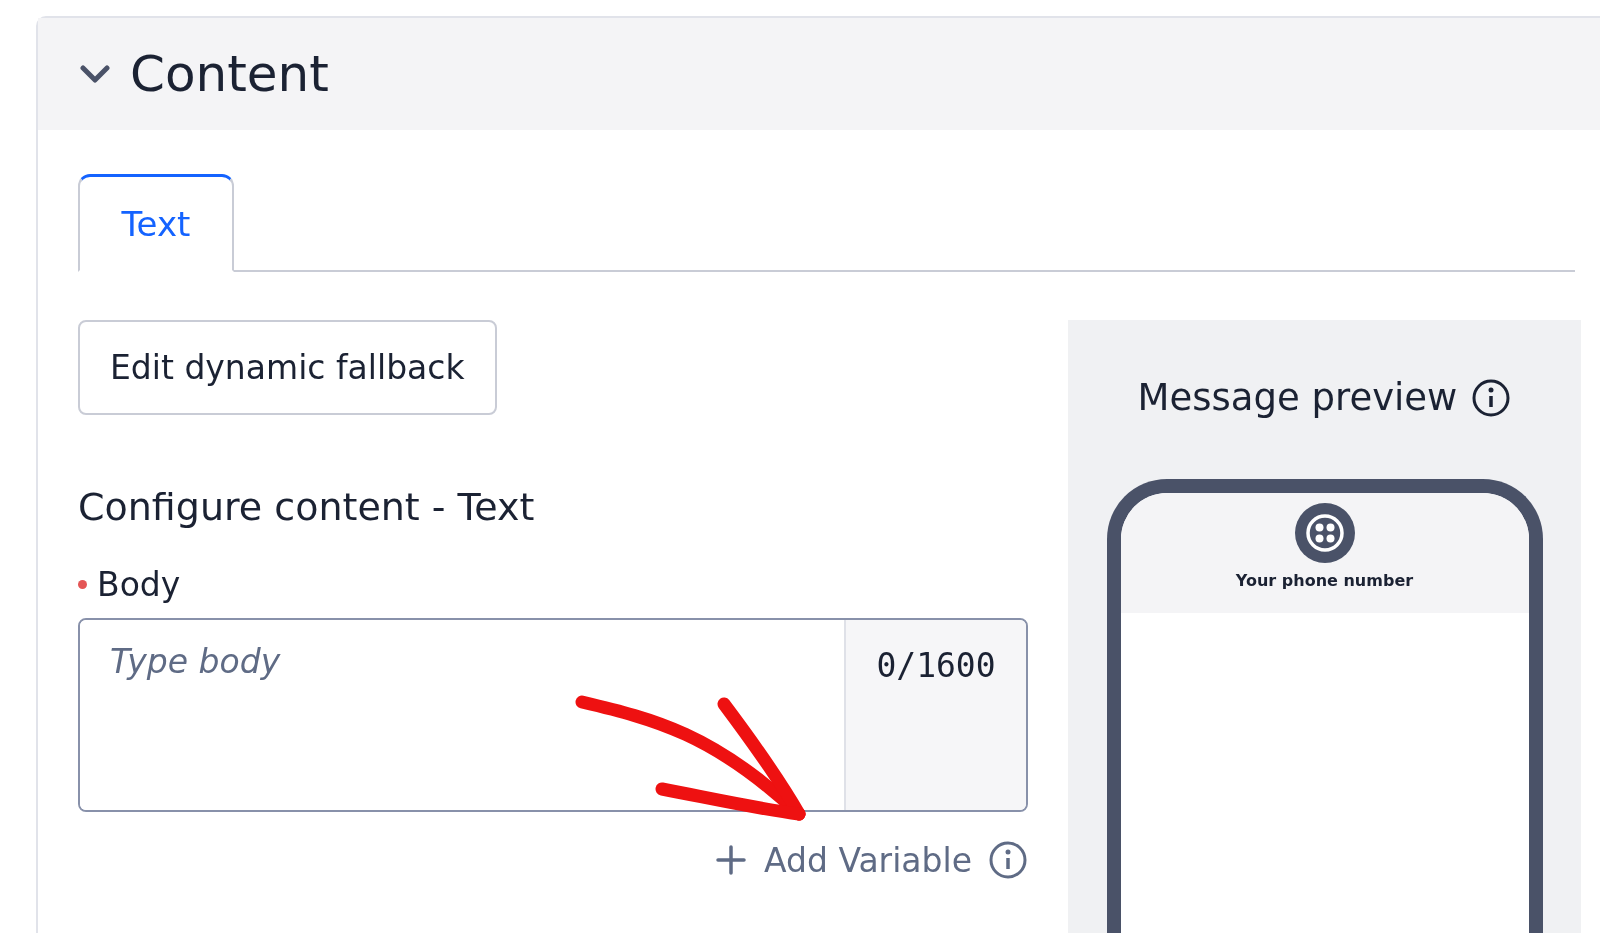 Image resolution: width=1600 pixels, height=933 pixels. I want to click on configure-heading: Configure content - Text, so click(307, 507).